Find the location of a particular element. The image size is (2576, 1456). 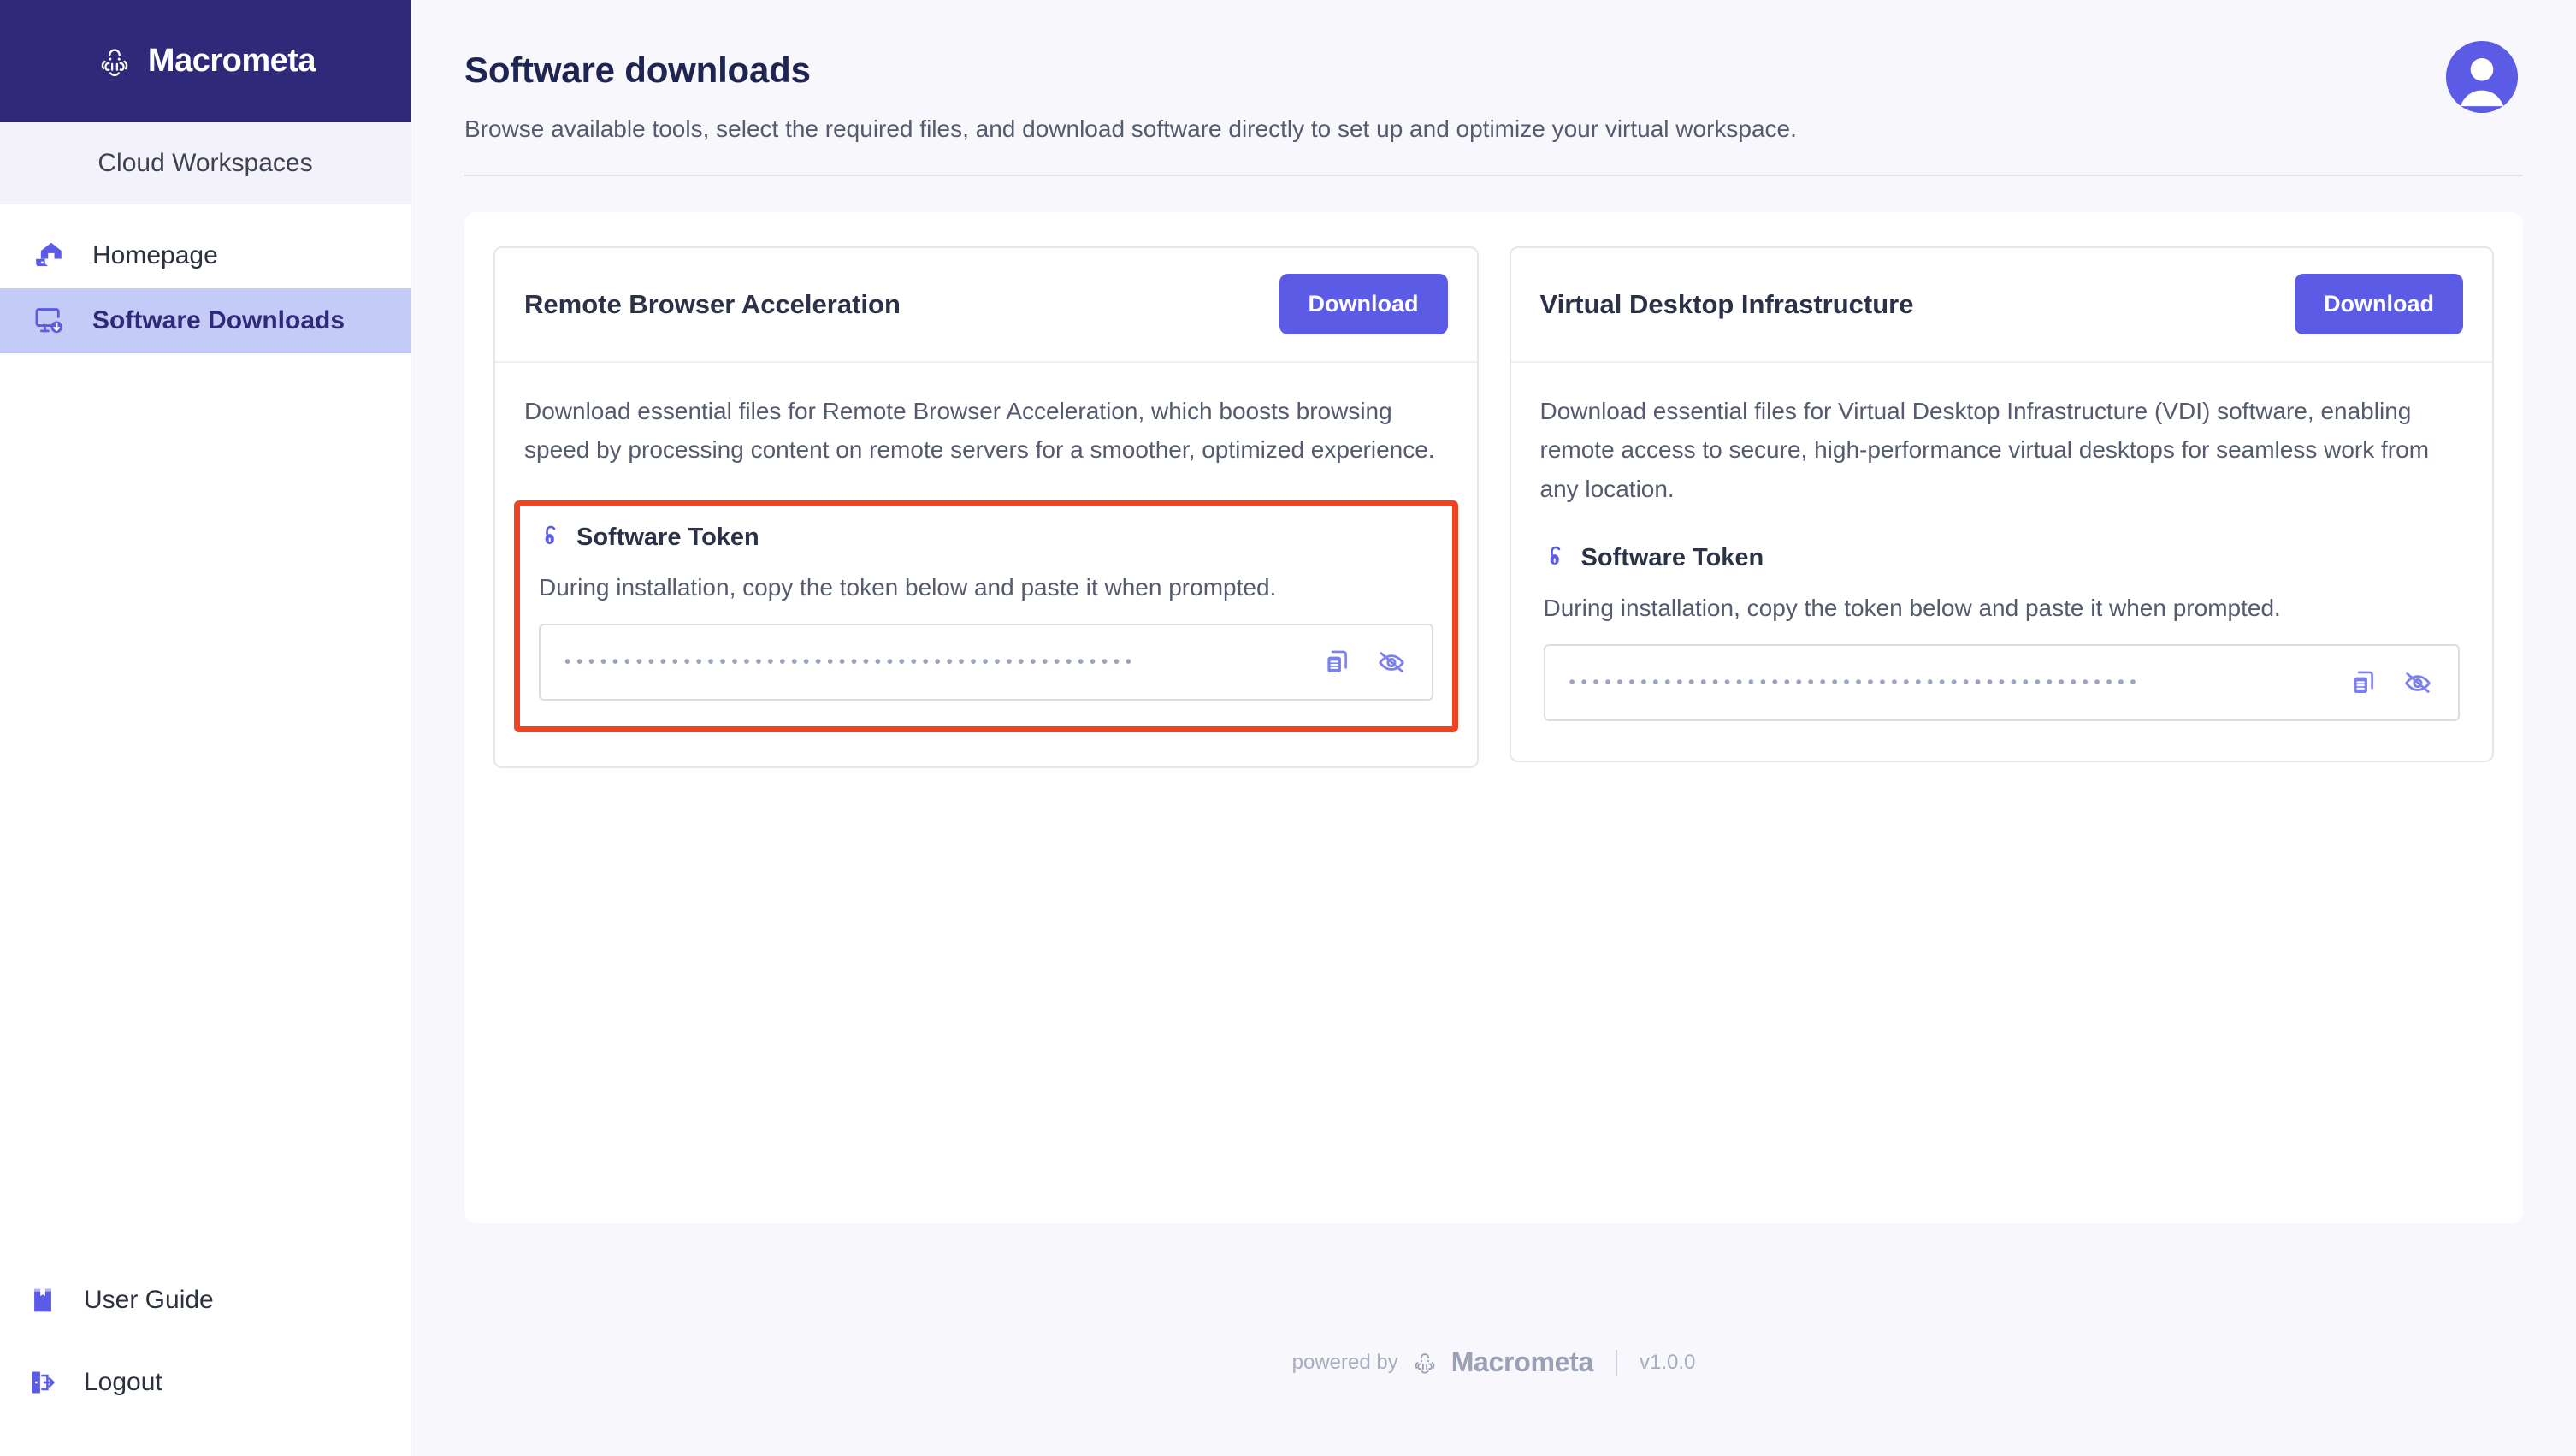

book-icon is located at coordinates (43, 1300).